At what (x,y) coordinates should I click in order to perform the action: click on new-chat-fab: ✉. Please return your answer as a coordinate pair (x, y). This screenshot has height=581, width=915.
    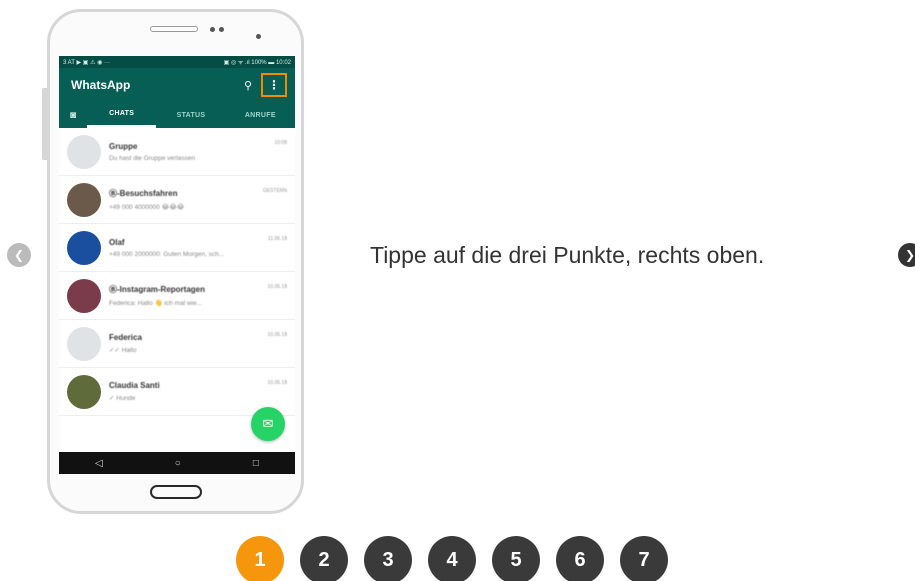
    Looking at the image, I should click on (268, 424).